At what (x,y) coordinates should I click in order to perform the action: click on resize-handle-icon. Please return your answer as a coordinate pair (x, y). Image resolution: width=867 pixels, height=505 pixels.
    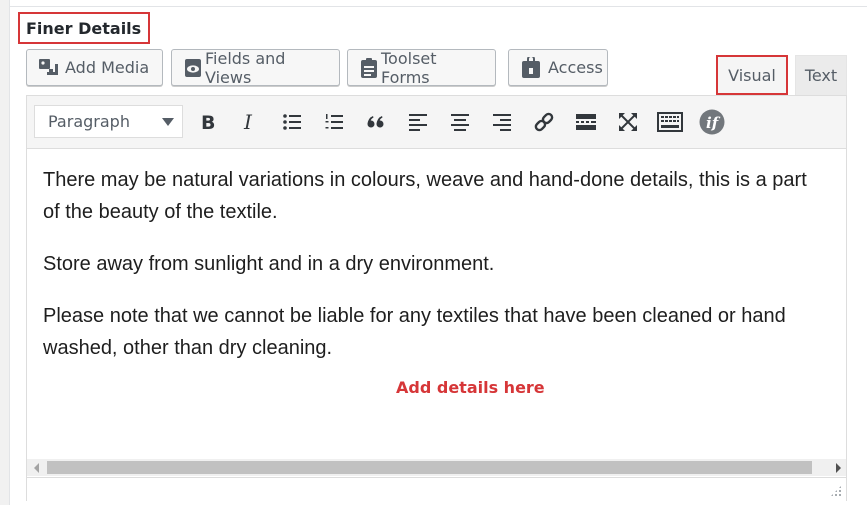
    Looking at the image, I should click on (836, 491).